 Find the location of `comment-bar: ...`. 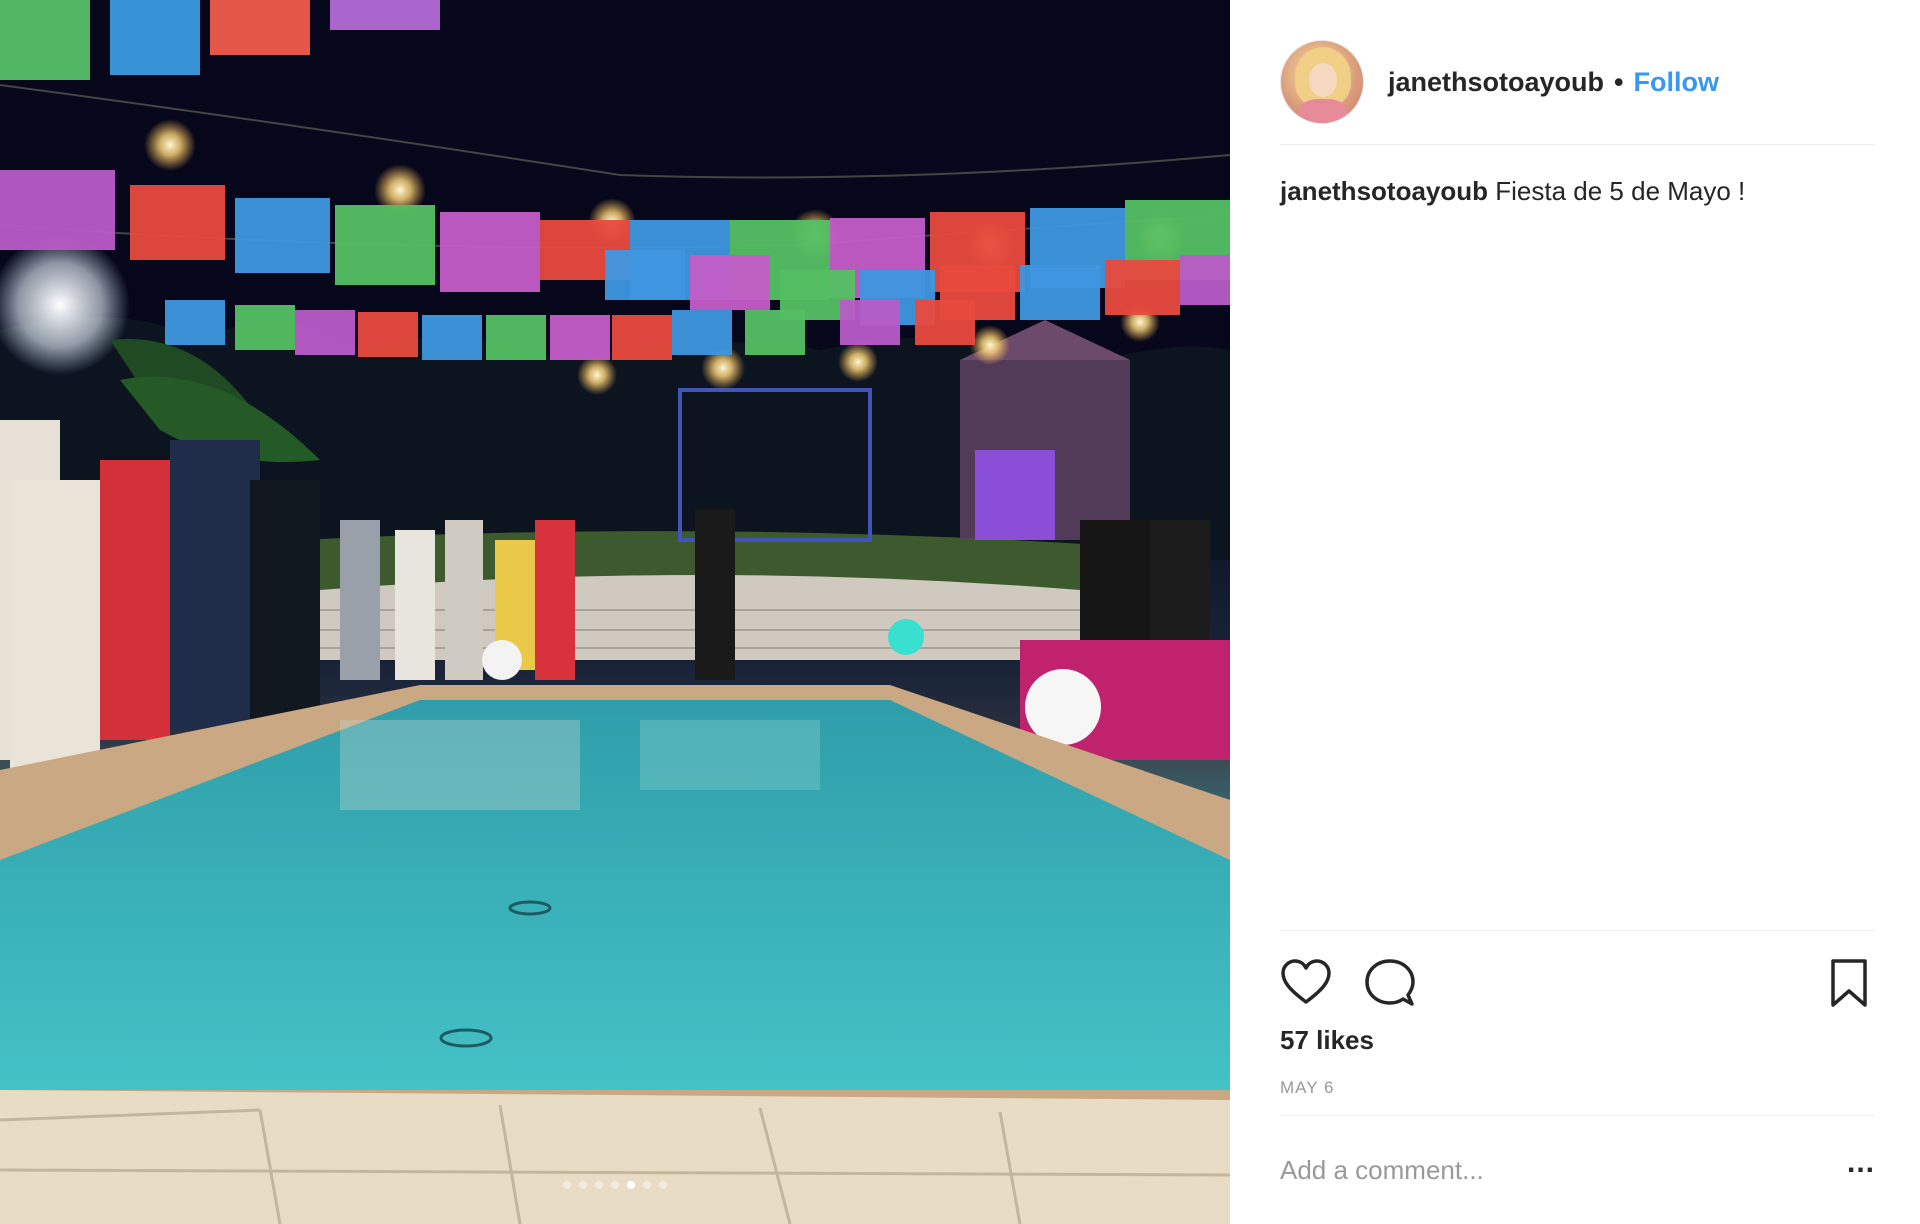

comment-bar: ... is located at coordinates (1577, 1169).